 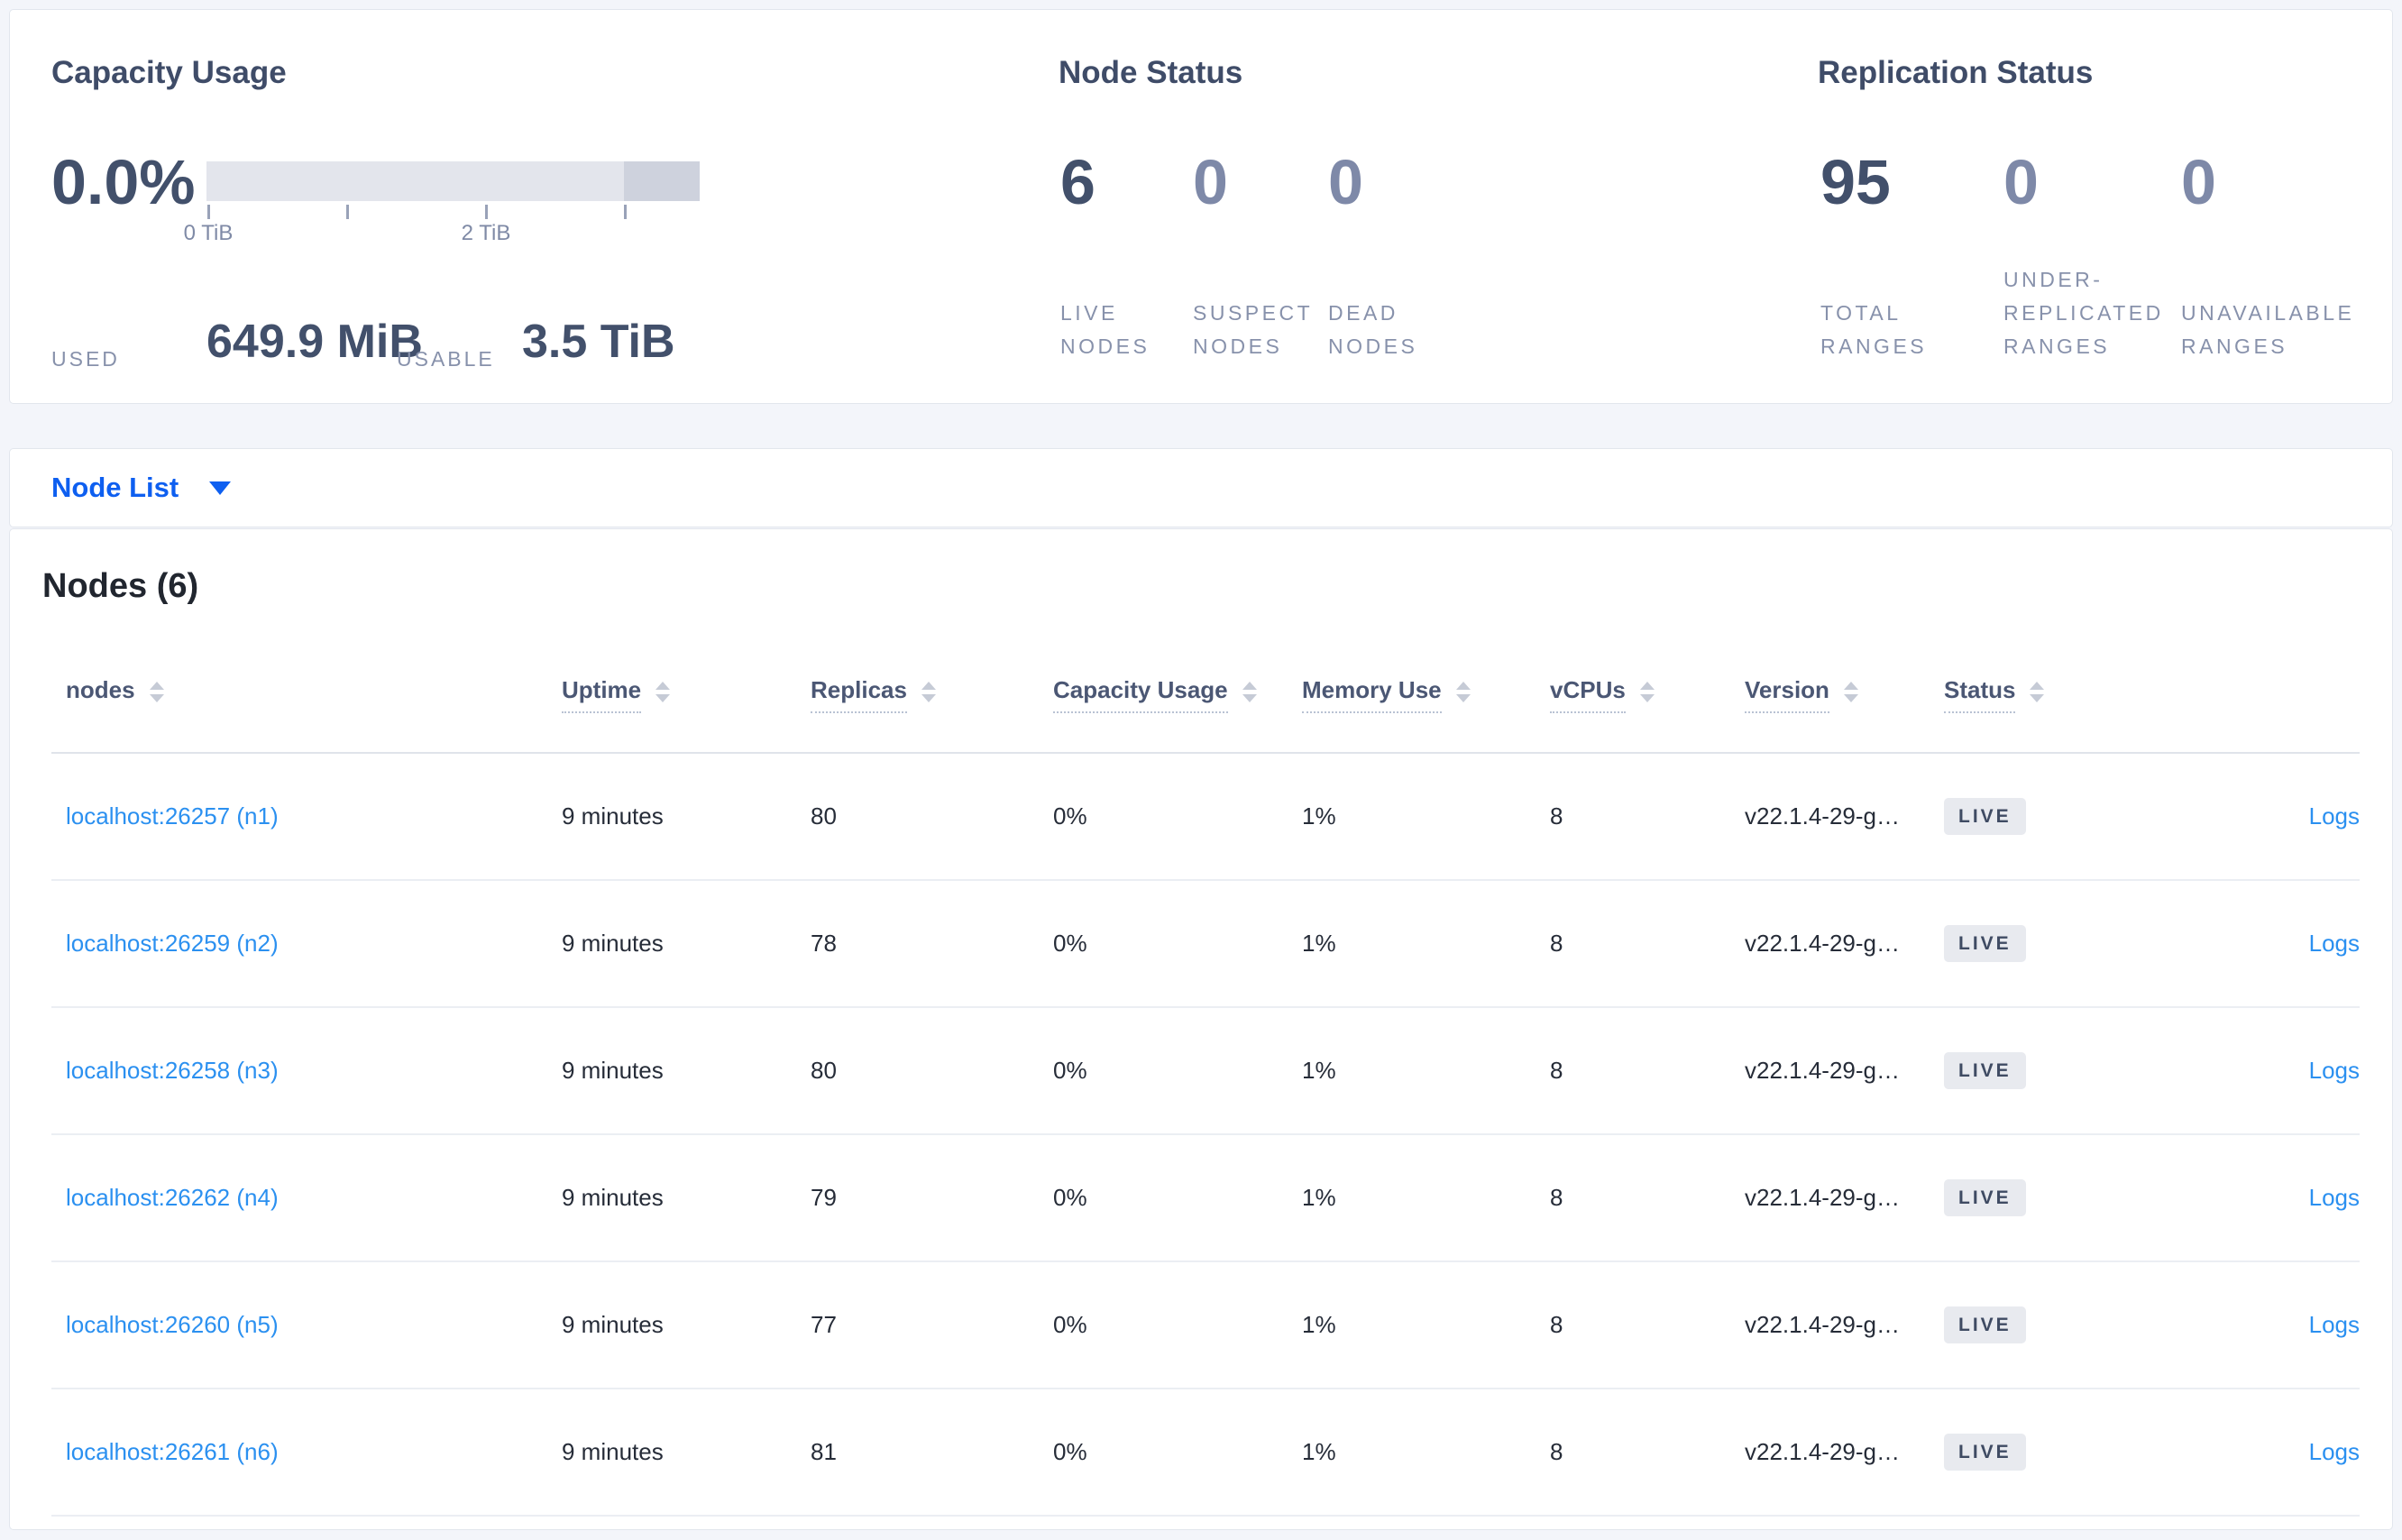 I want to click on used-value: 649.9 MiB, so click(x=314, y=342).